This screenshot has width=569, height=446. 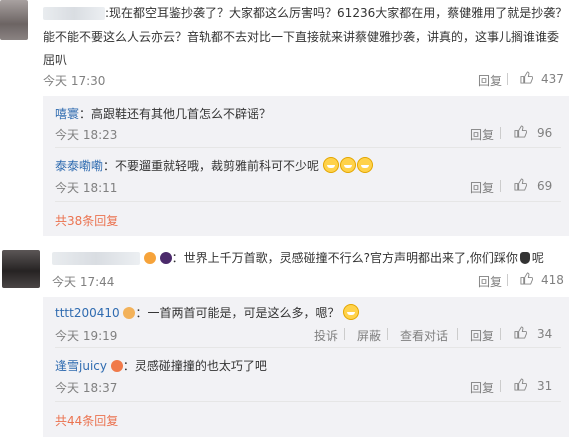 I want to click on emoji-icon, so click(x=524, y=258).